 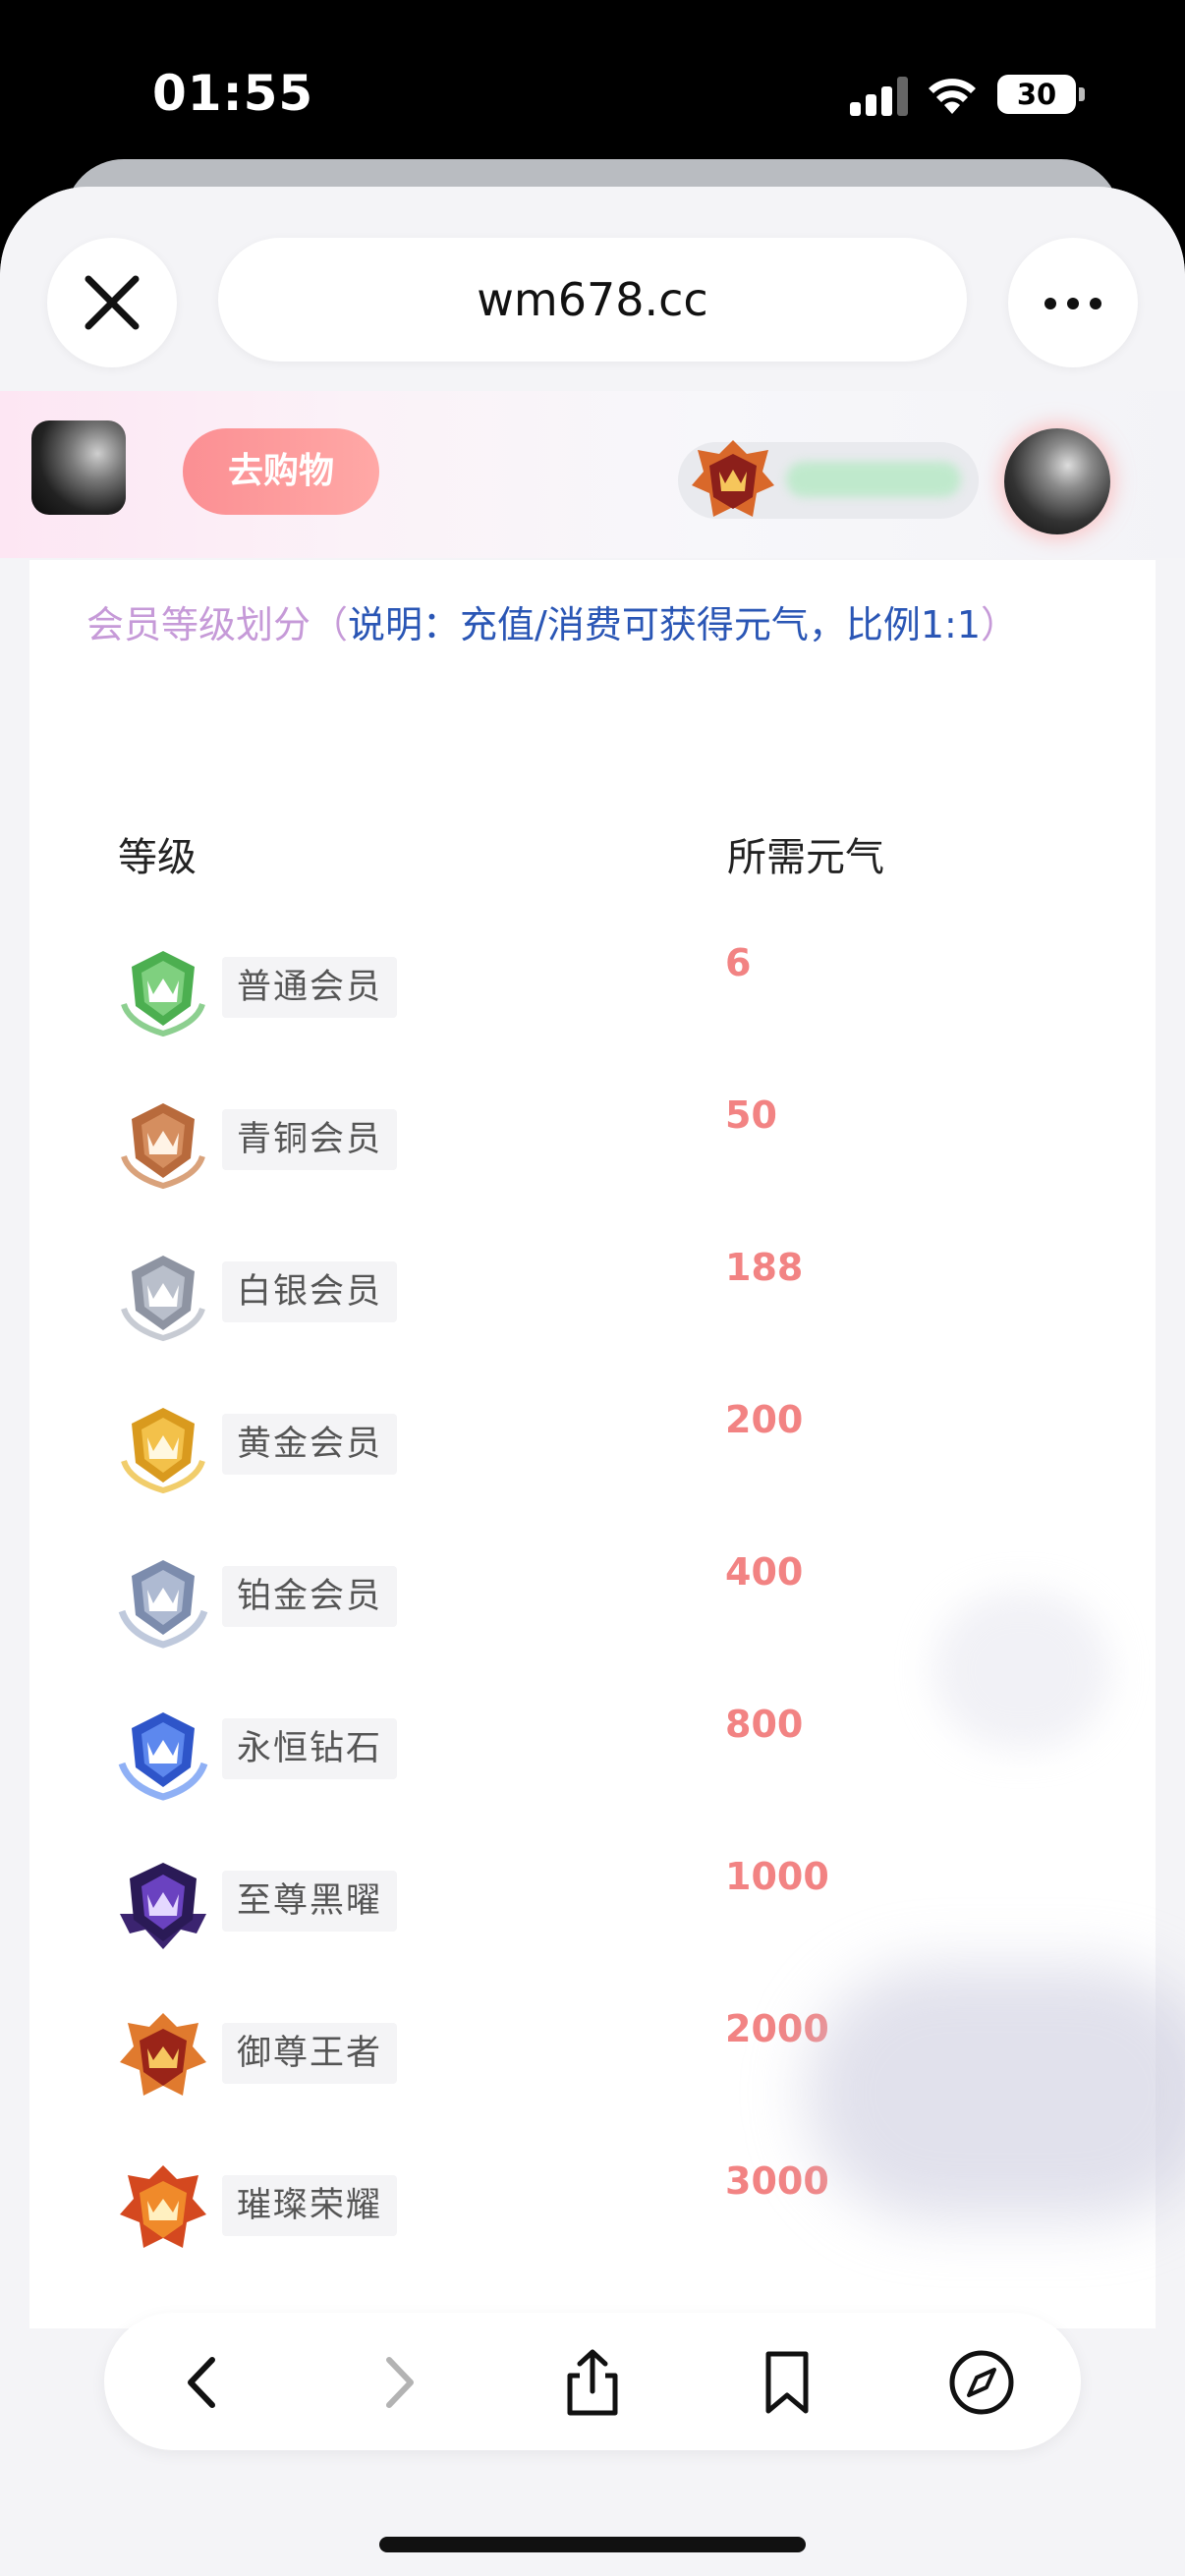 I want to click on level-row: 青铜会员 50, so click(x=592, y=1152).